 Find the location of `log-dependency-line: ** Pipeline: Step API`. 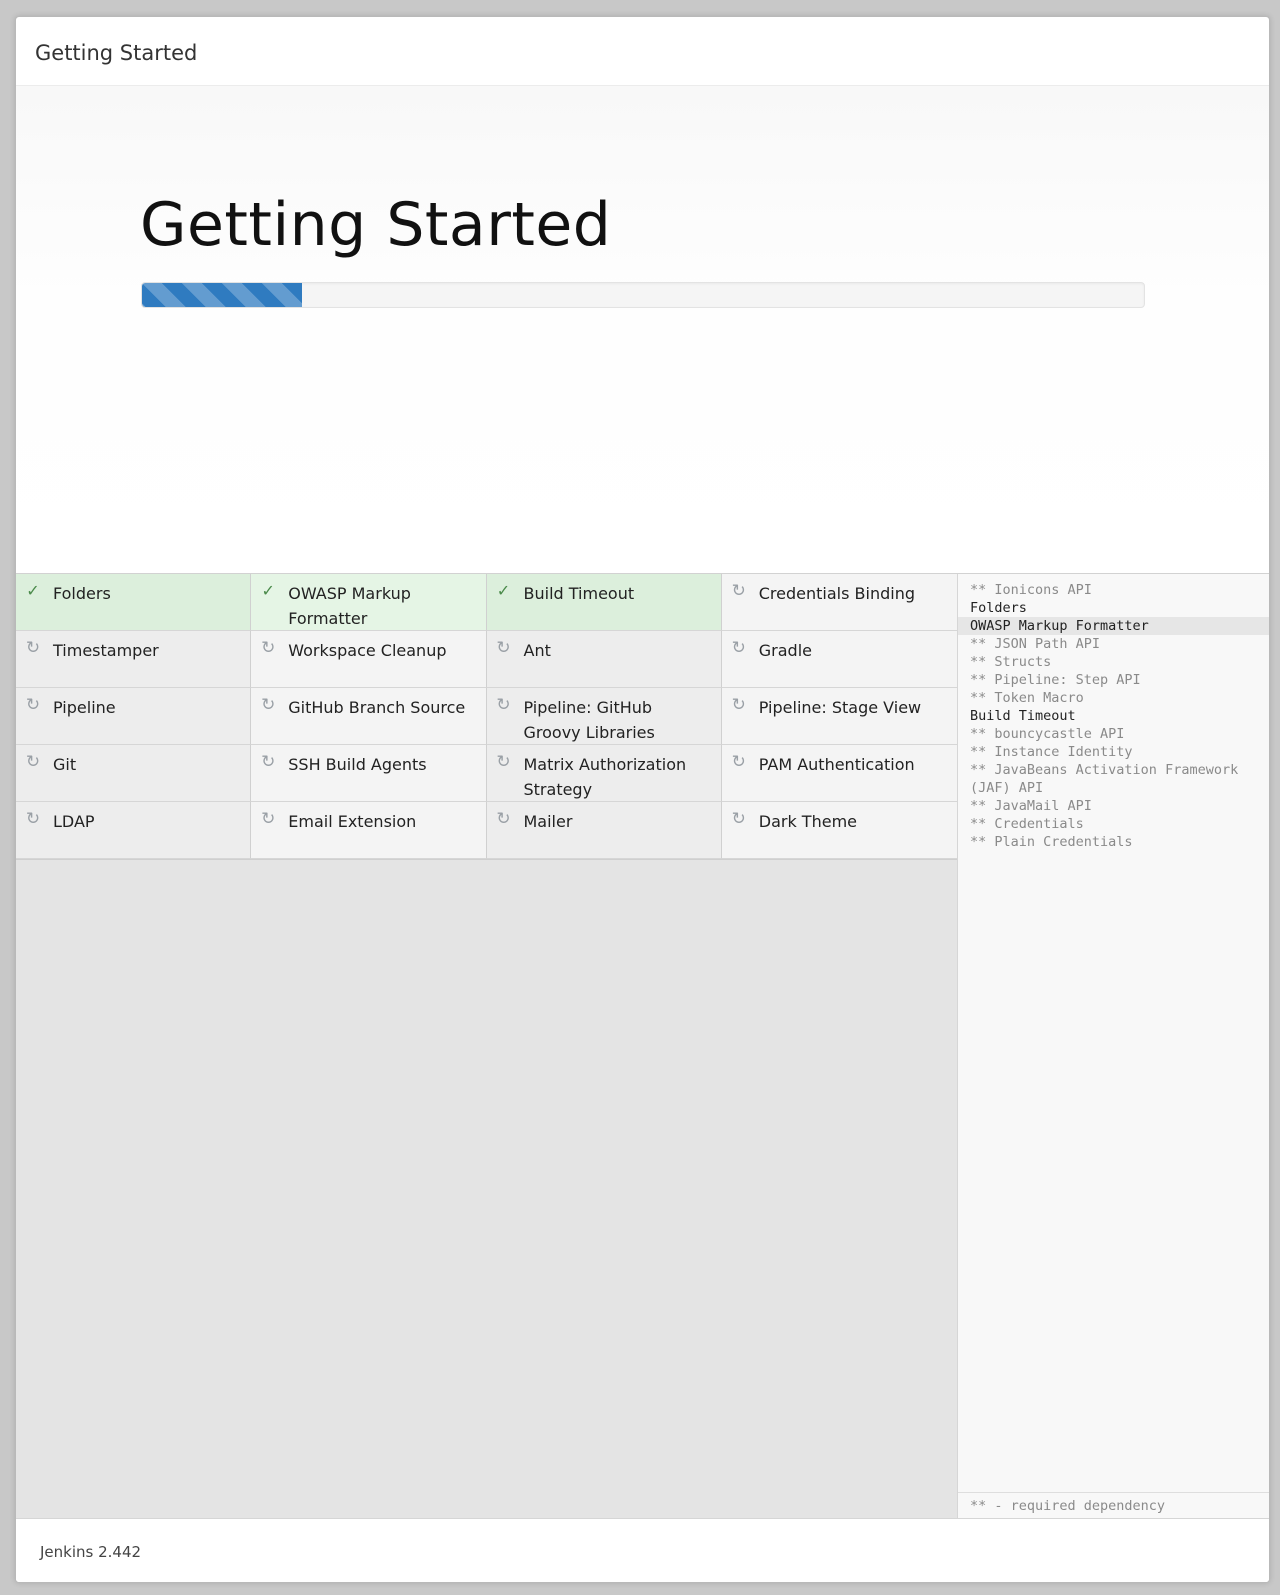

log-dependency-line: ** Pipeline: Step API is located at coordinates (1055, 680).